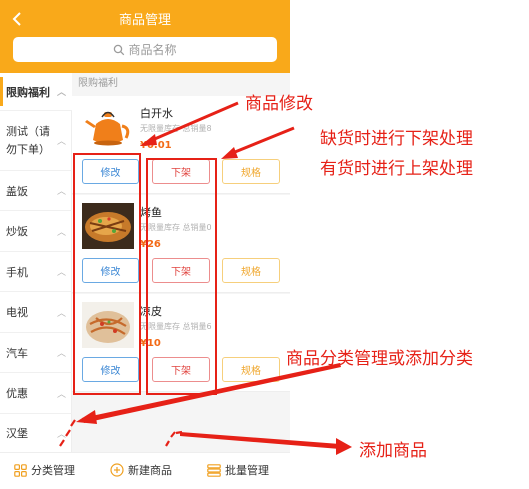  Describe the element at coordinates (379, 359) in the screenshot. I see `category-annotation: 商品分类管理或添加分类` at that location.